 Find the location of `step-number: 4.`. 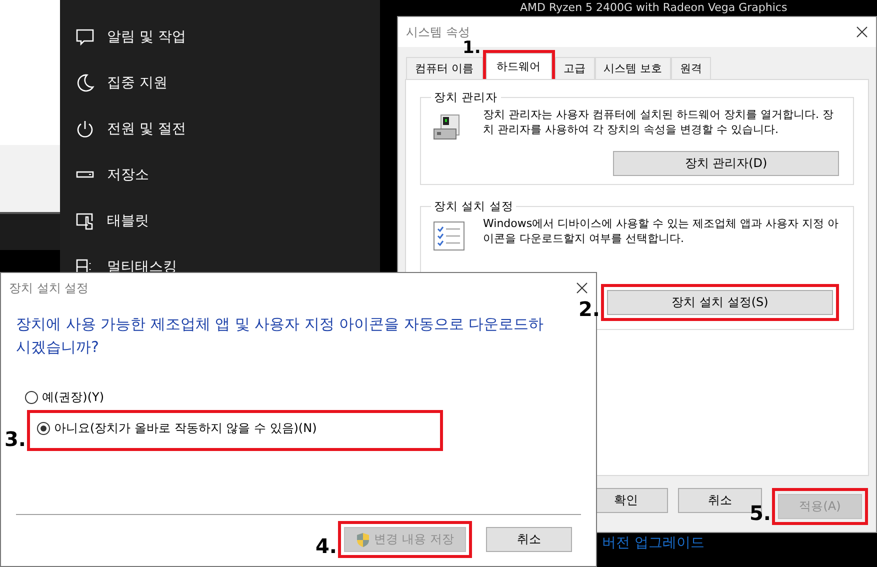

step-number: 4. is located at coordinates (326, 546).